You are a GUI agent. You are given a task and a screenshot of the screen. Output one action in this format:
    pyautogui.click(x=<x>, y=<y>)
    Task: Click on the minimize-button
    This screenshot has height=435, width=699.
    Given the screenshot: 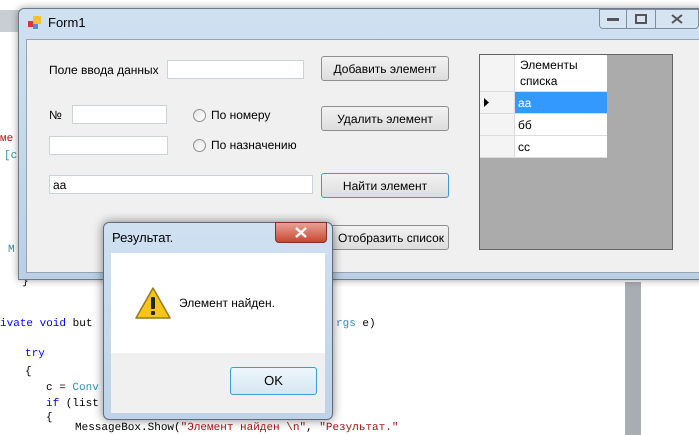 What is the action you would take?
    pyautogui.click(x=613, y=19)
    